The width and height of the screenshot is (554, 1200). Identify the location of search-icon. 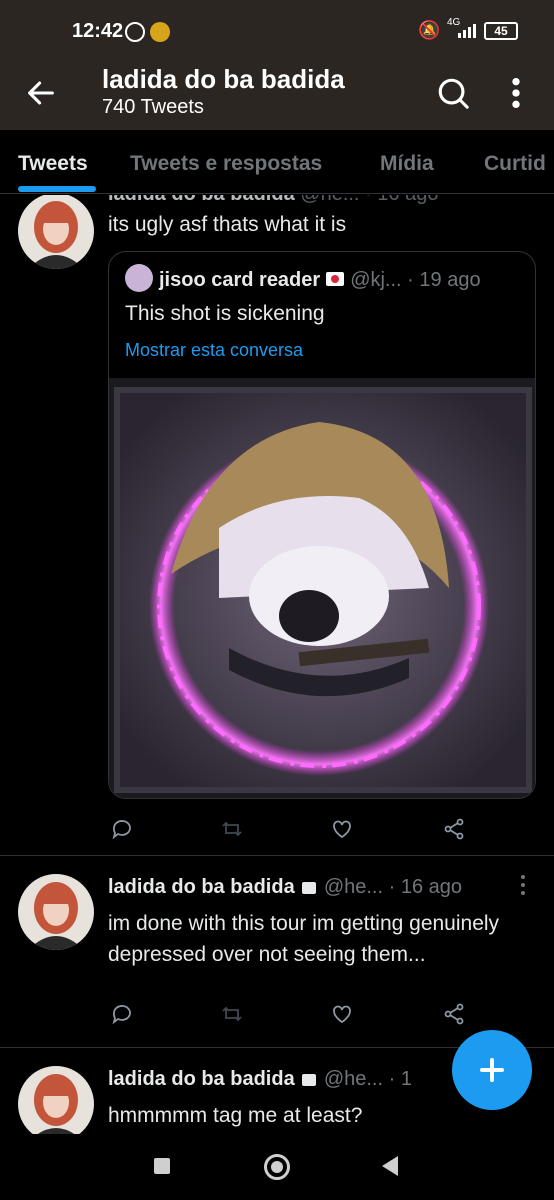
(453, 93).